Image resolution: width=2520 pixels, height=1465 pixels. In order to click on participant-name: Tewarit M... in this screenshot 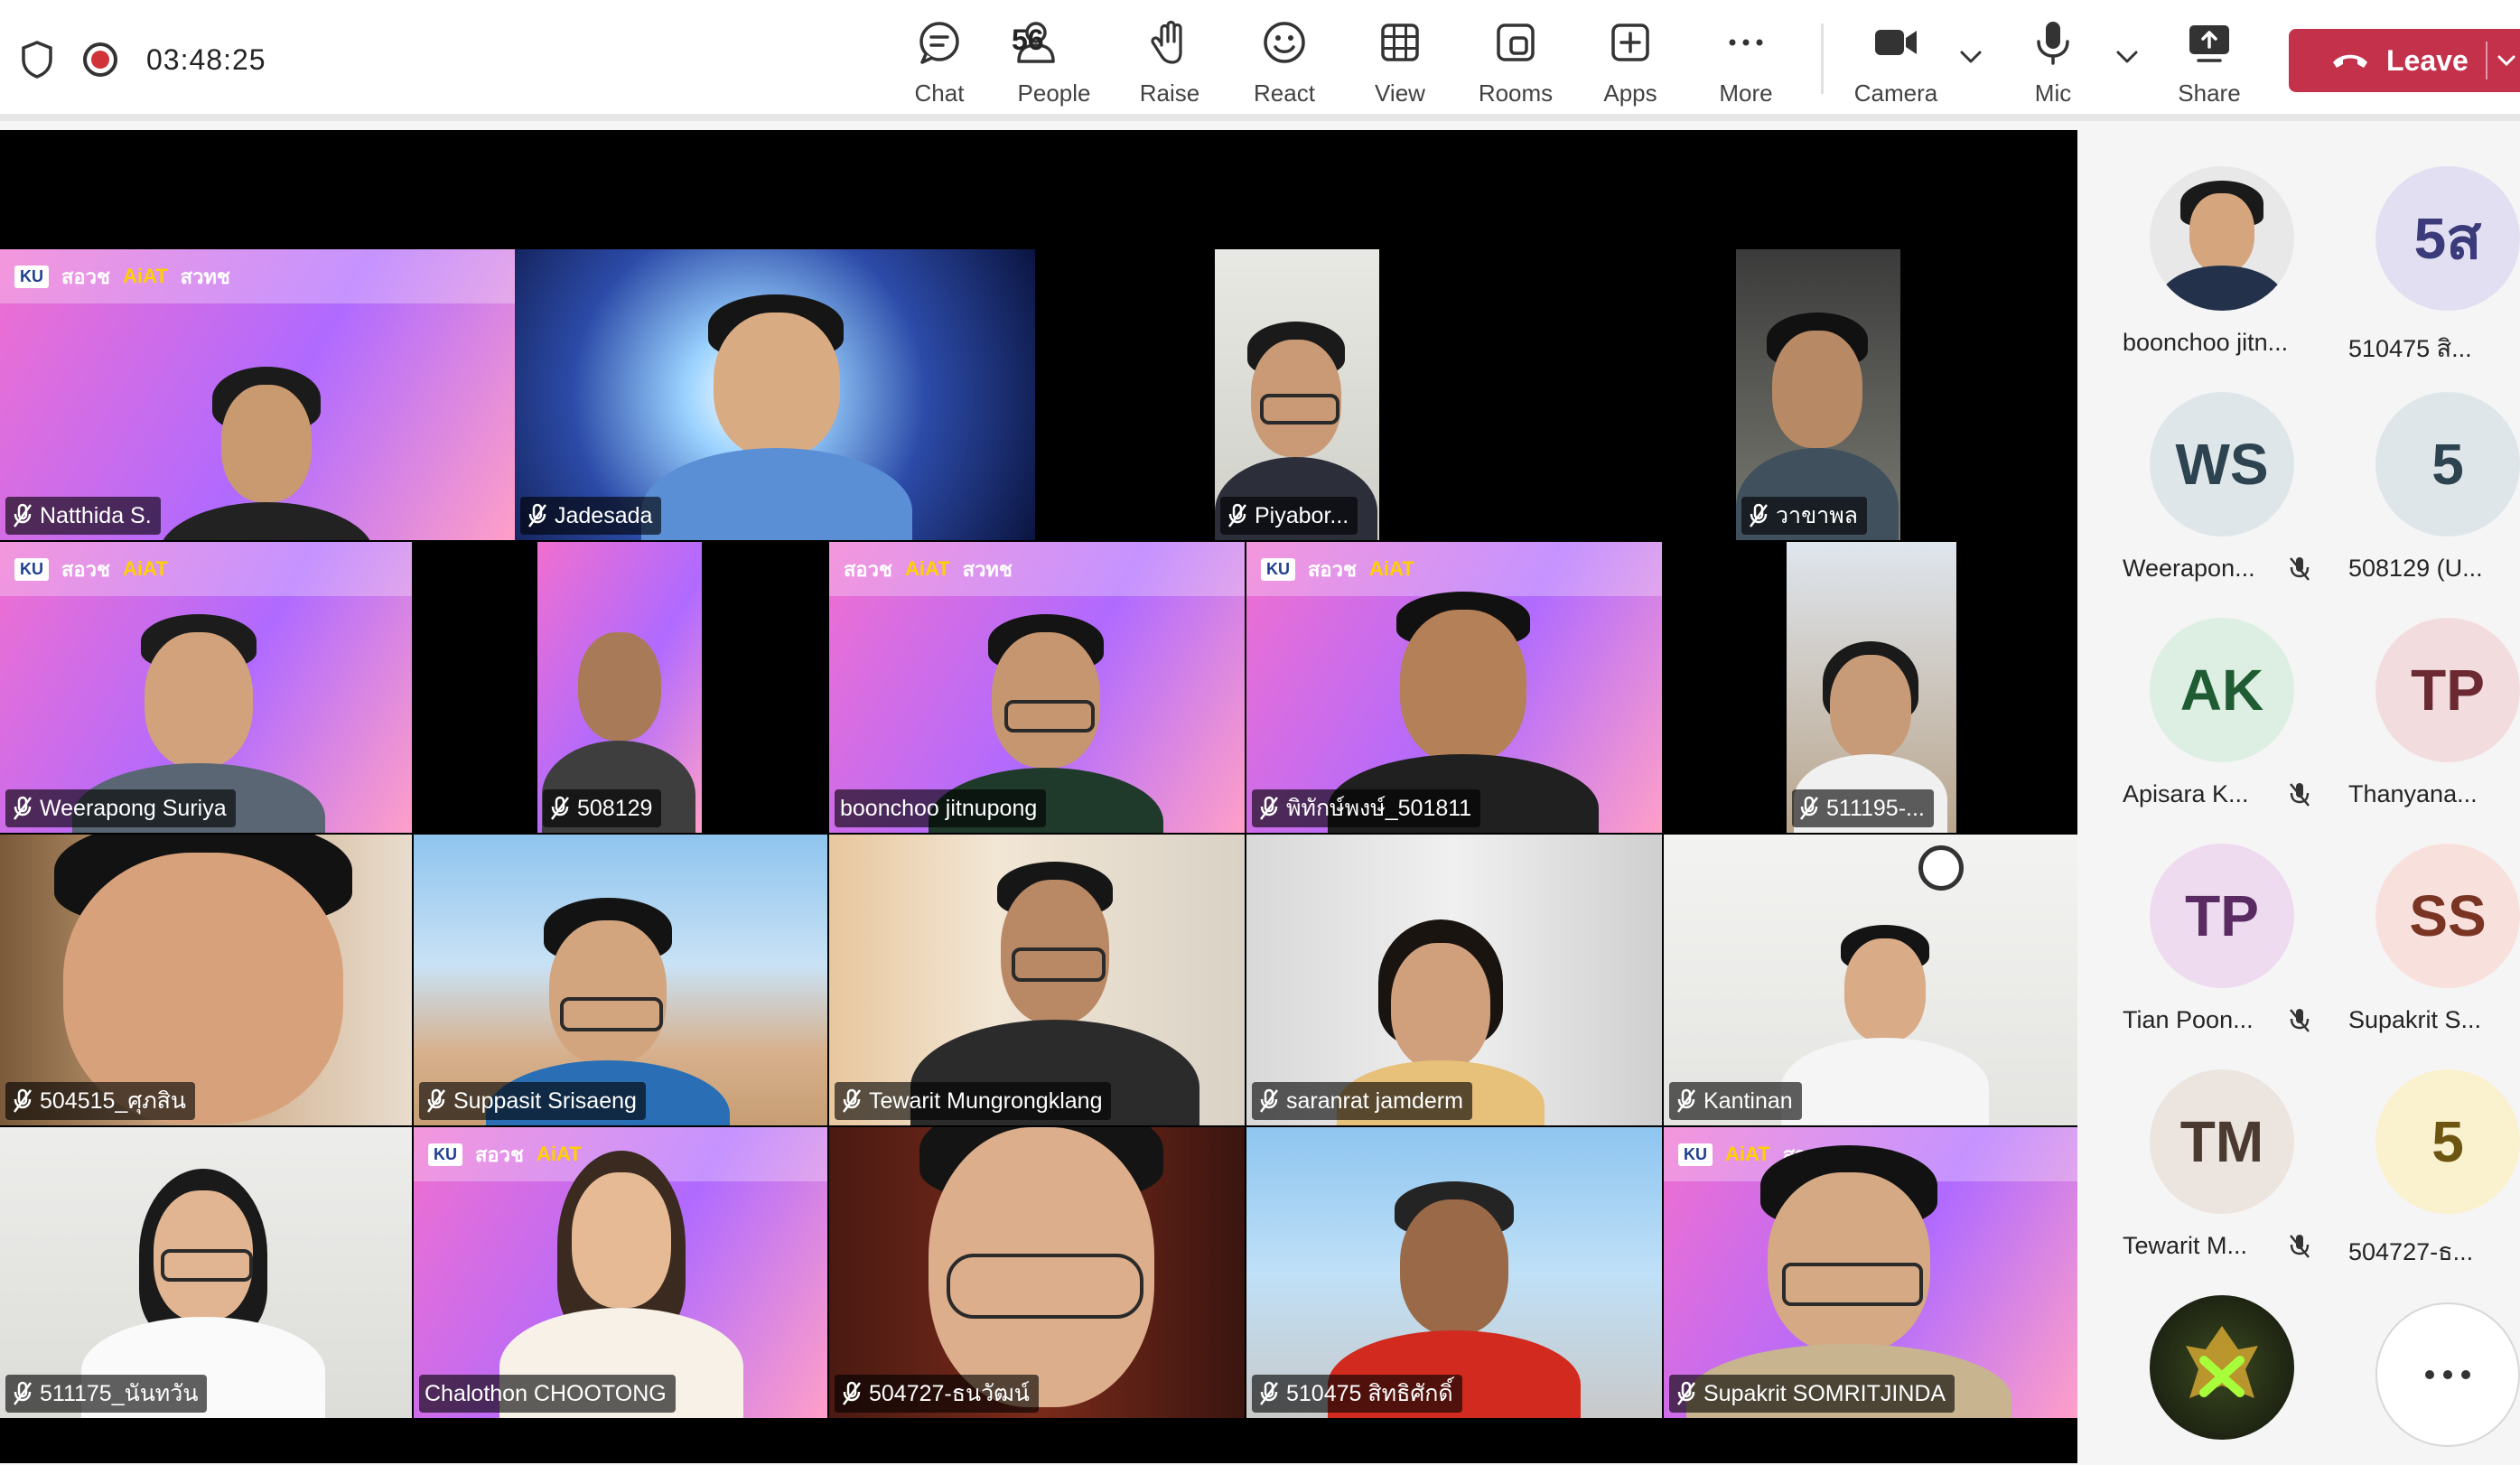, I will do `click(2185, 1245)`.